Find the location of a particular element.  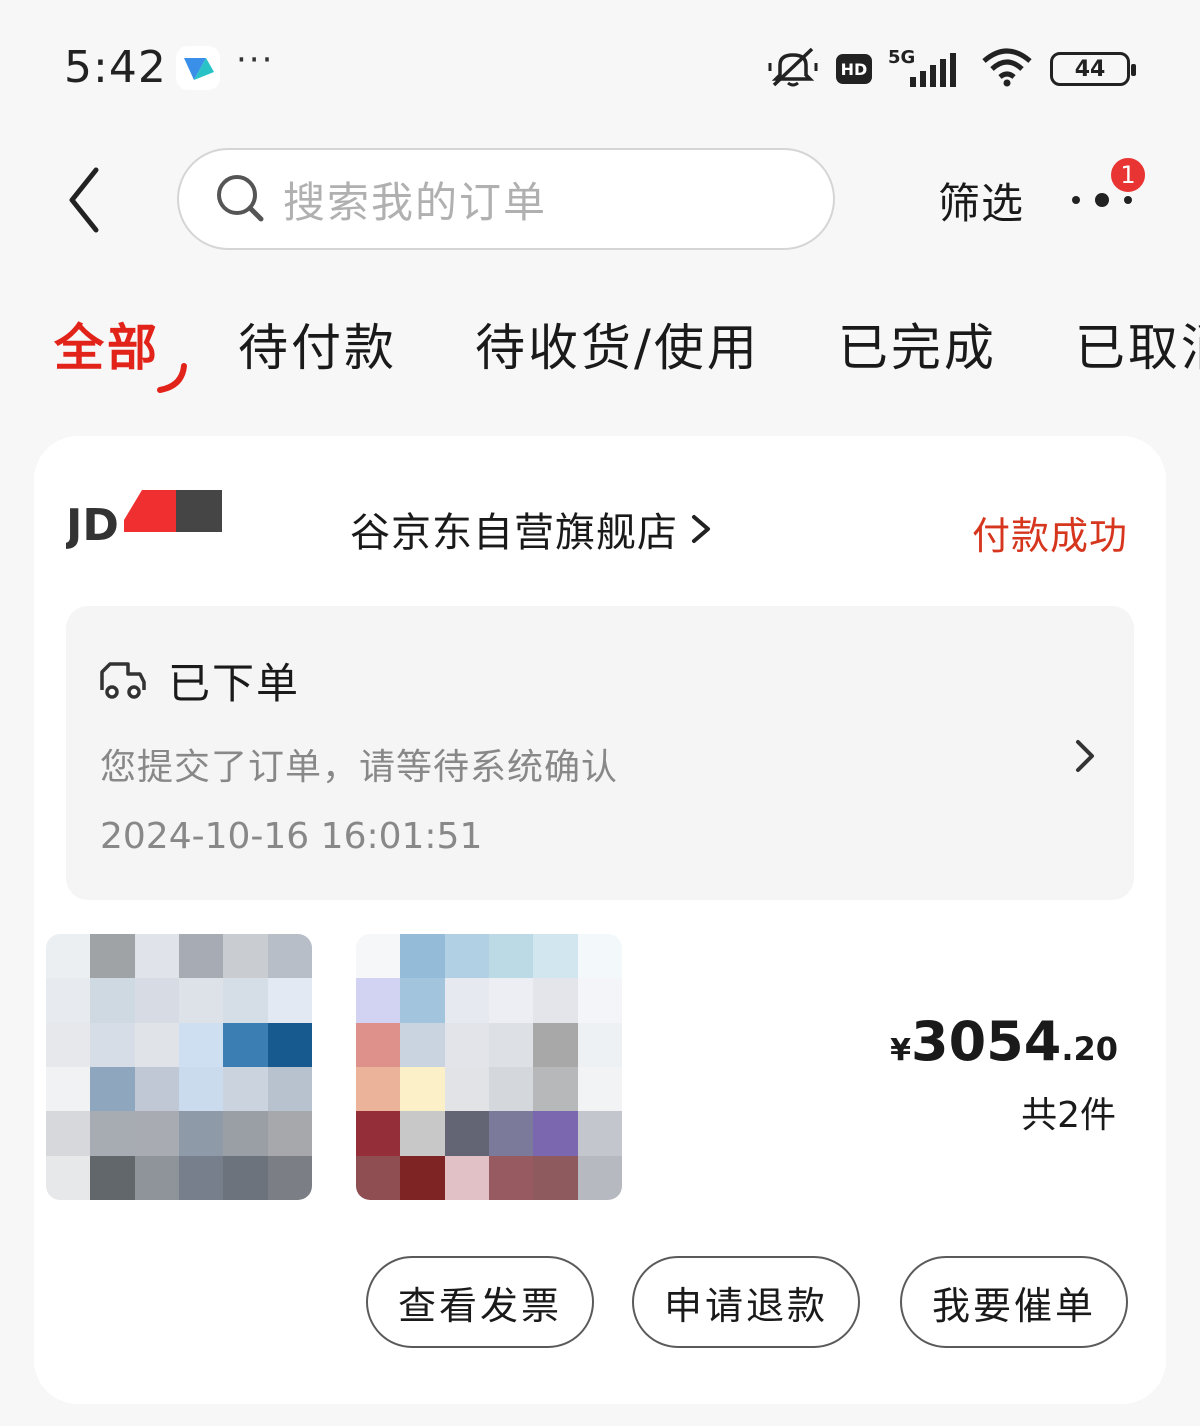

tab-pending-payment: 待付款 is located at coordinates (317, 348).